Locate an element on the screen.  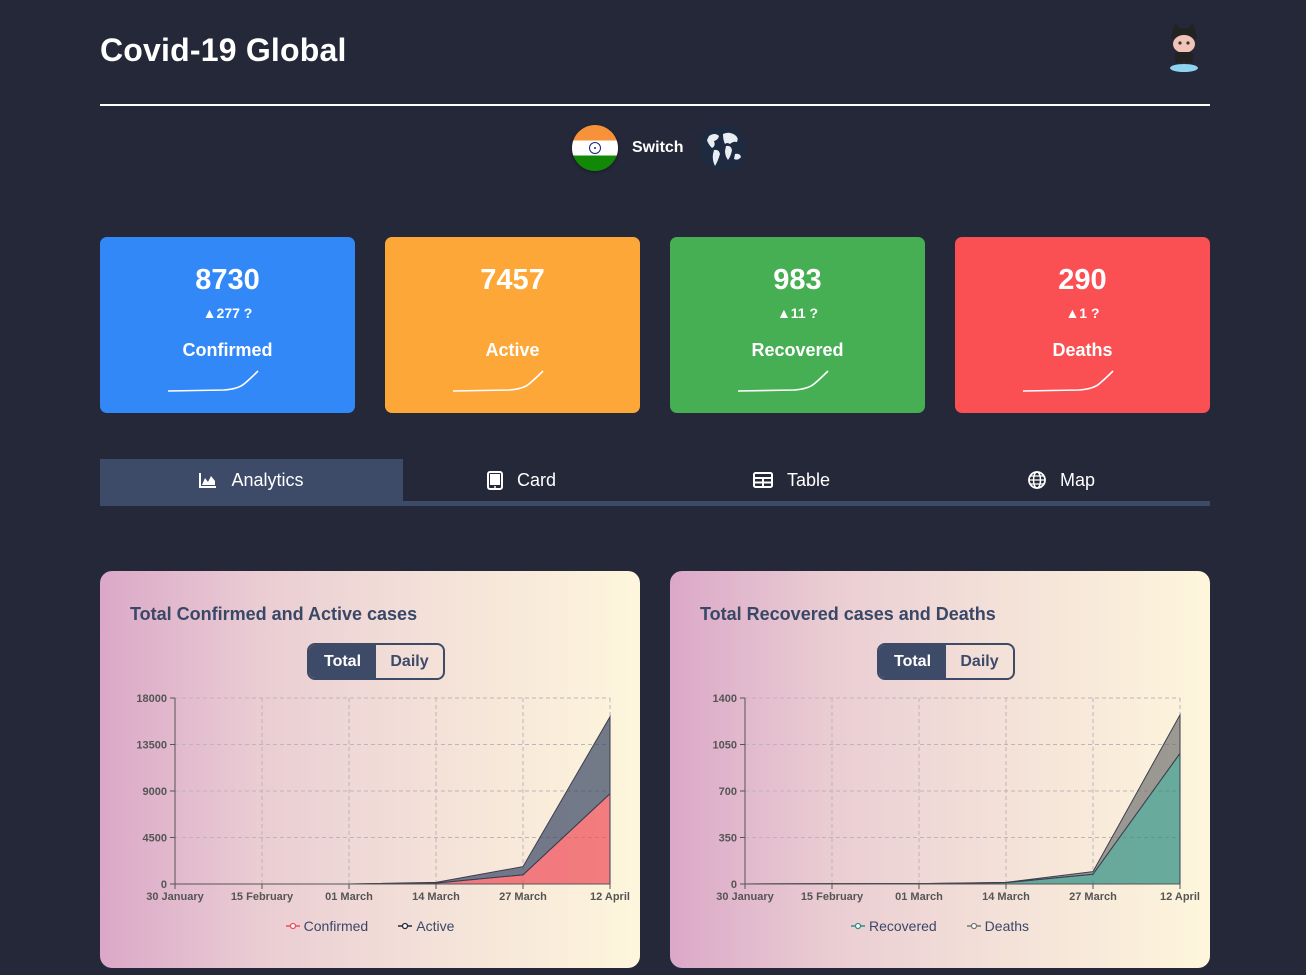
confirmed-card: 8730 ▲277 ? Confirmed is located at coordinates (227, 325).